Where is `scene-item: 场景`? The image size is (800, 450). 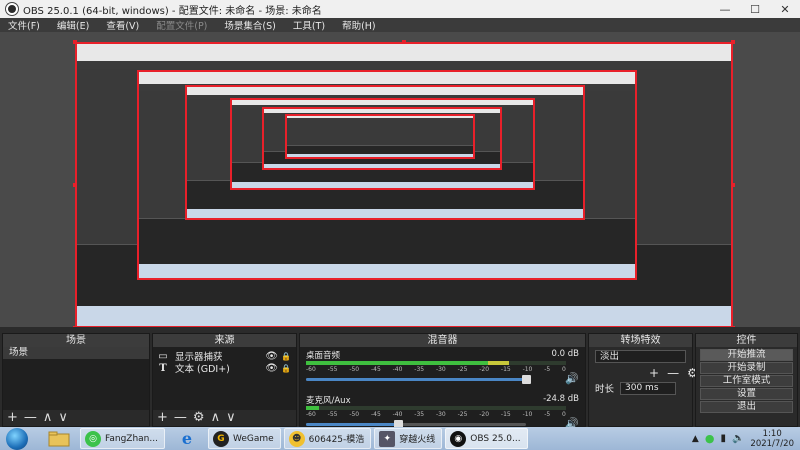
scene-item: 场景 is located at coordinates (76, 353).